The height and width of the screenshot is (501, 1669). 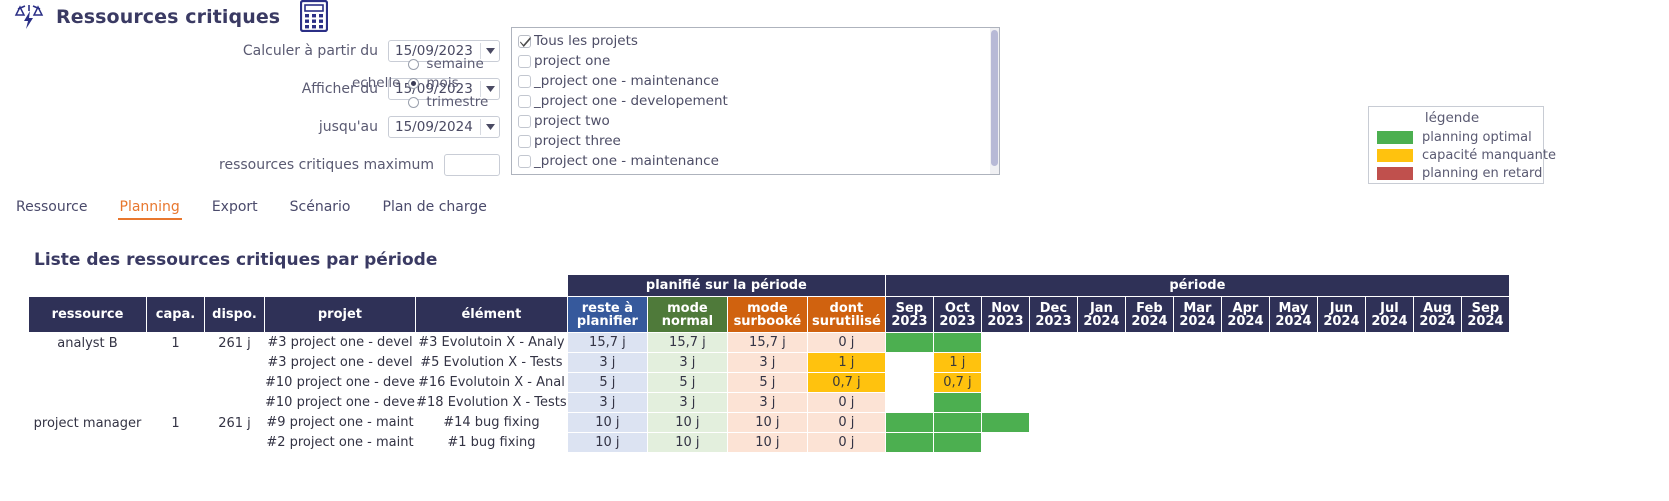 I want to click on col-header-month-12: Sep 2024, so click(x=1485, y=314).